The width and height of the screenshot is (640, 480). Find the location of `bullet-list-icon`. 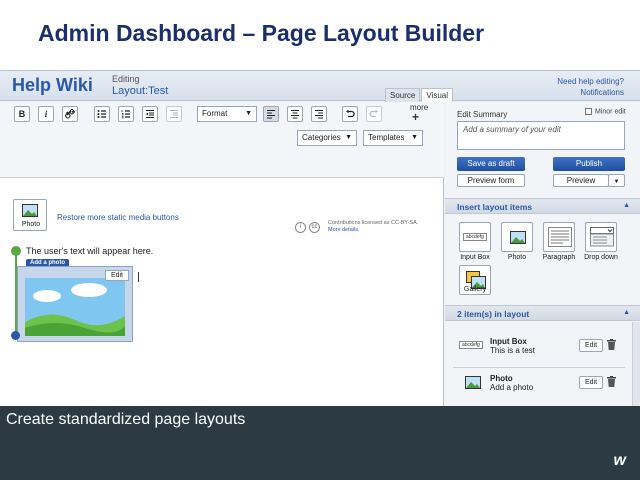

bullet-list-icon is located at coordinates (101, 114).